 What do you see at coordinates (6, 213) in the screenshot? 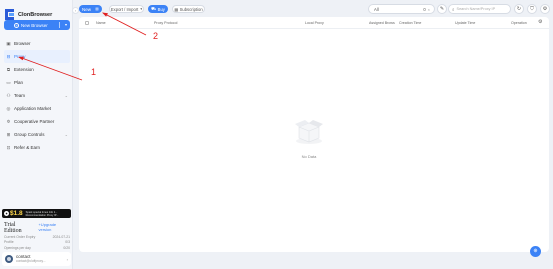
I see `gift-icon: ✦` at bounding box center [6, 213].